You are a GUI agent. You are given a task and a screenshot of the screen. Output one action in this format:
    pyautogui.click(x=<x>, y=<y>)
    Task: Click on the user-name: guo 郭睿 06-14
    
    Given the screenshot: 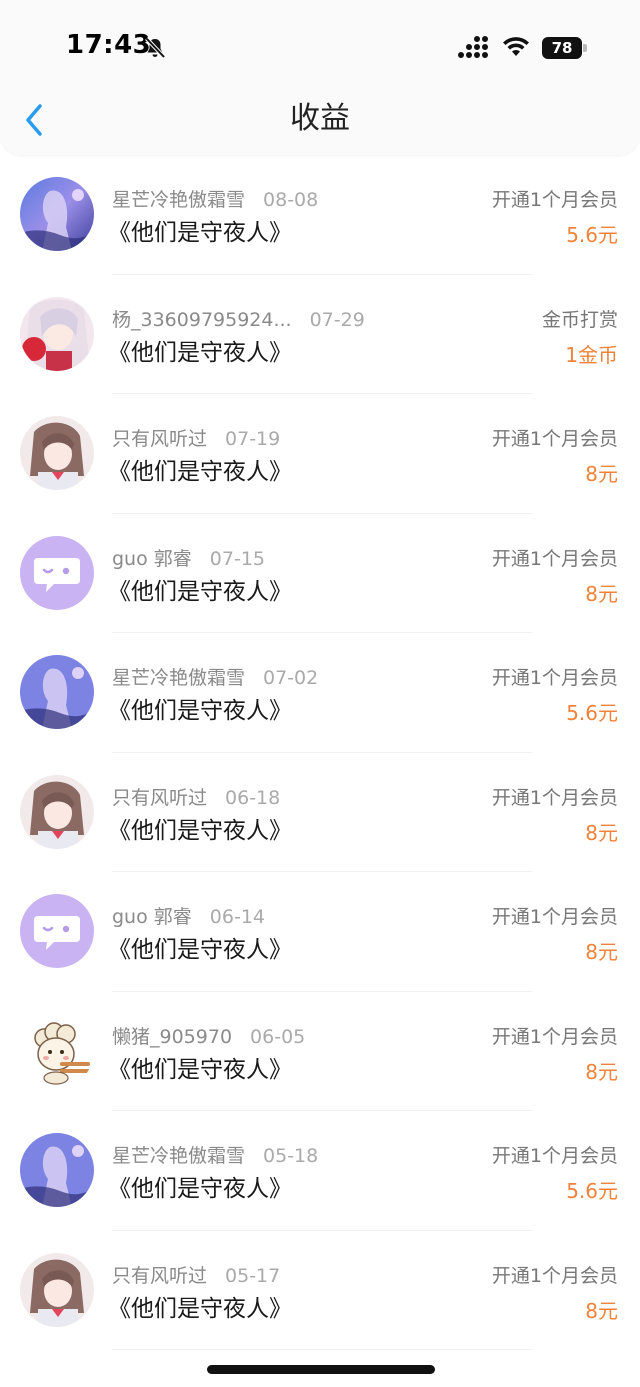 What is the action you would take?
    pyautogui.click(x=188, y=917)
    